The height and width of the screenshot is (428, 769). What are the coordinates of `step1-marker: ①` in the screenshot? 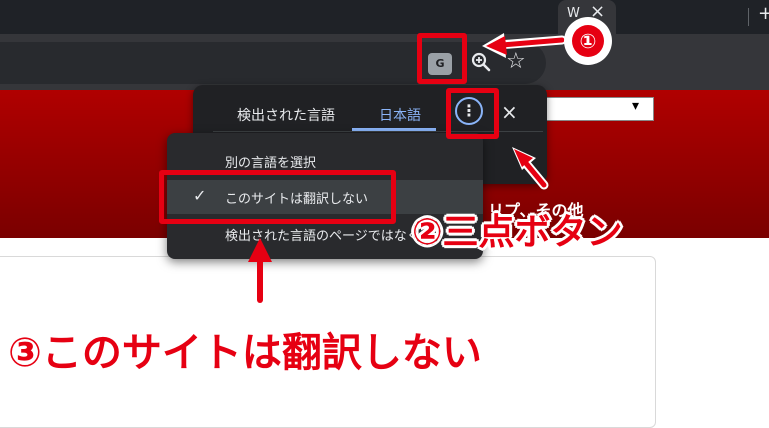 It's located at (588, 41).